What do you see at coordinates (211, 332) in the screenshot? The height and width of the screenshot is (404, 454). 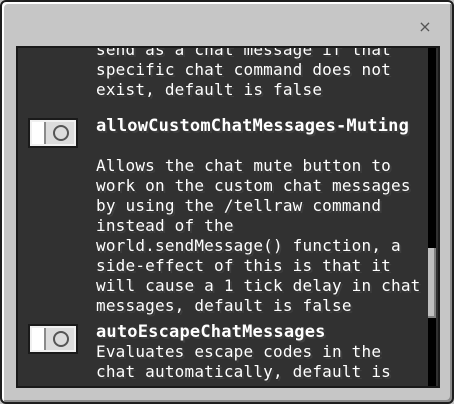 I see `option-title: autoEscapeChatMessages` at bounding box center [211, 332].